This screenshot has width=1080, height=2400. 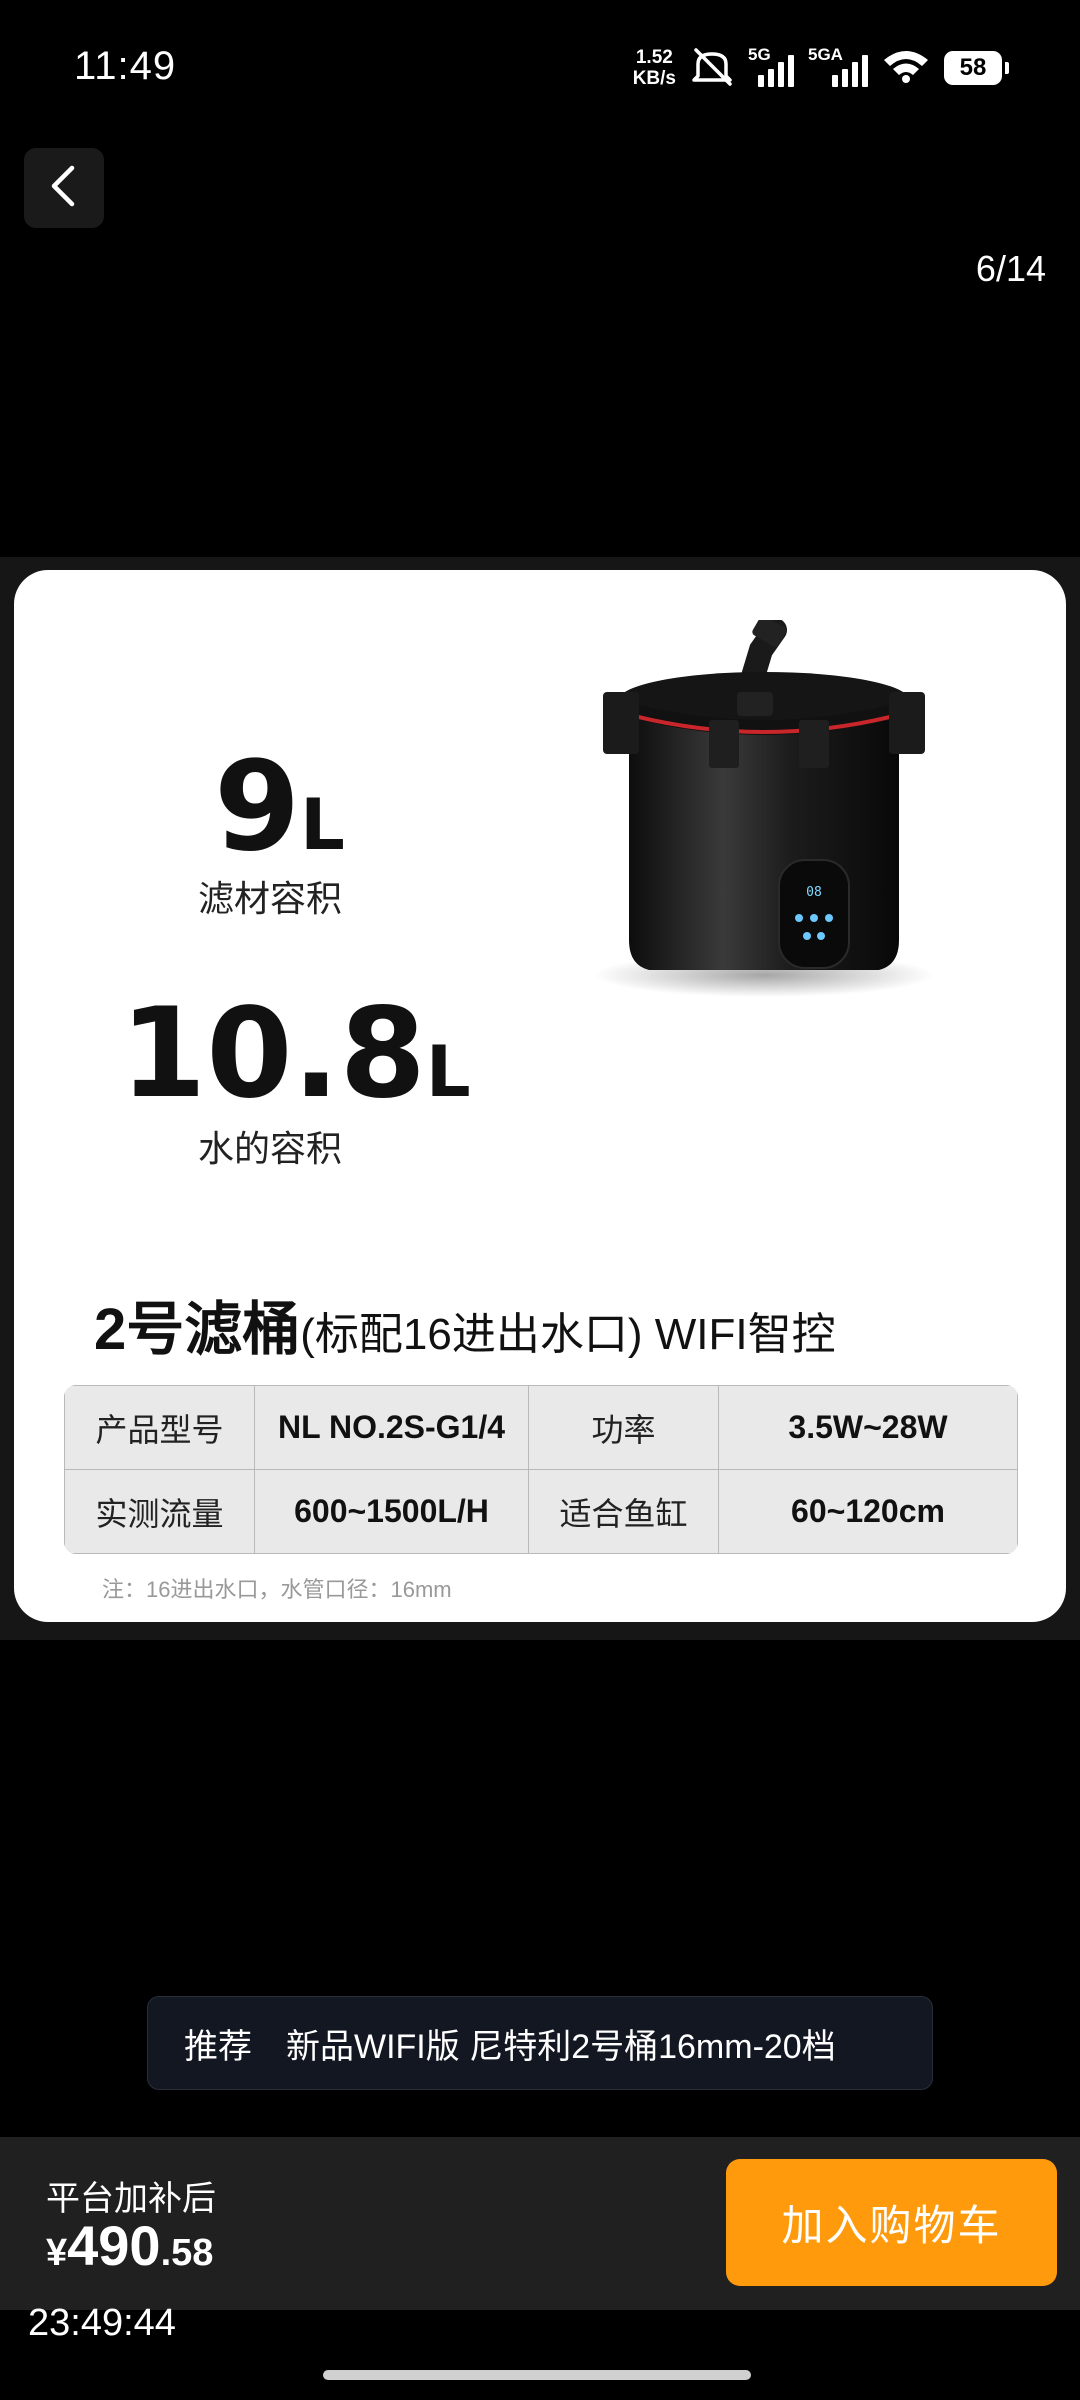 What do you see at coordinates (654, 78) in the screenshot?
I see `network-speed-unit: KB/s` at bounding box center [654, 78].